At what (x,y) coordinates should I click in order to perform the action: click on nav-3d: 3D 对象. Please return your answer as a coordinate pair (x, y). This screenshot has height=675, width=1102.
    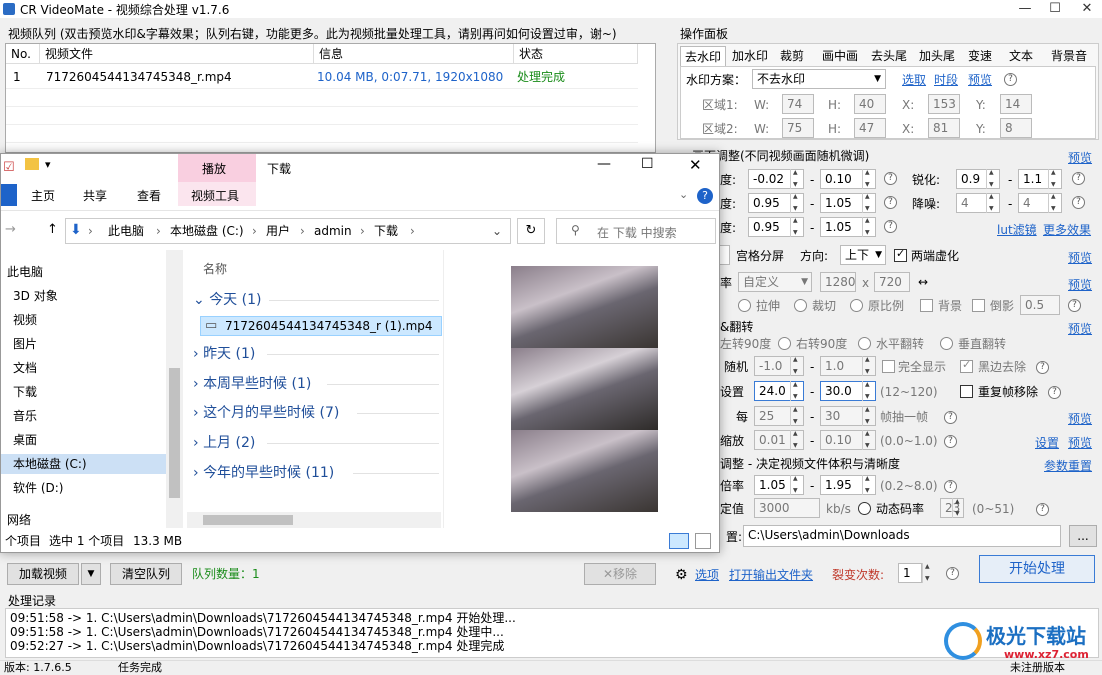
    Looking at the image, I should click on (83, 296).